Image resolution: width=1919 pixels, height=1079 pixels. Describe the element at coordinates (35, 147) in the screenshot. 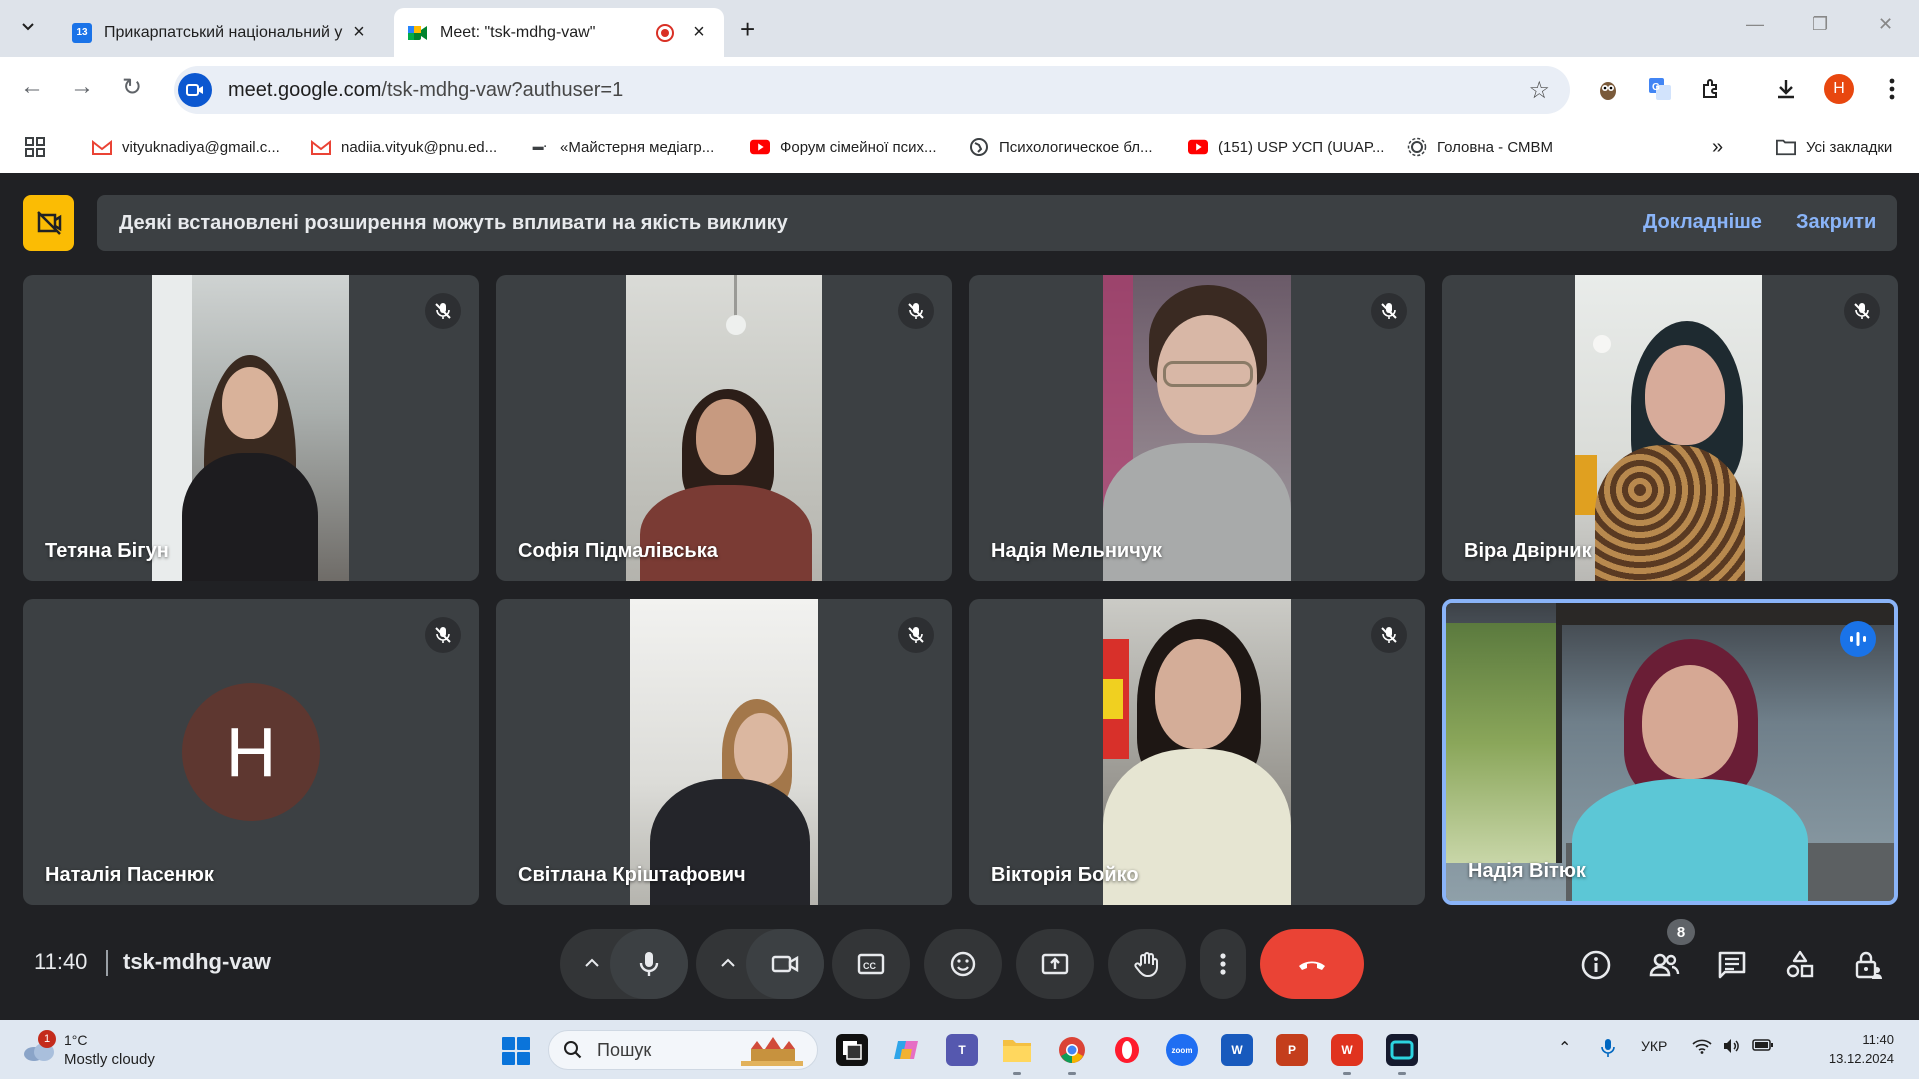

I see `apps-grid-icon` at that location.